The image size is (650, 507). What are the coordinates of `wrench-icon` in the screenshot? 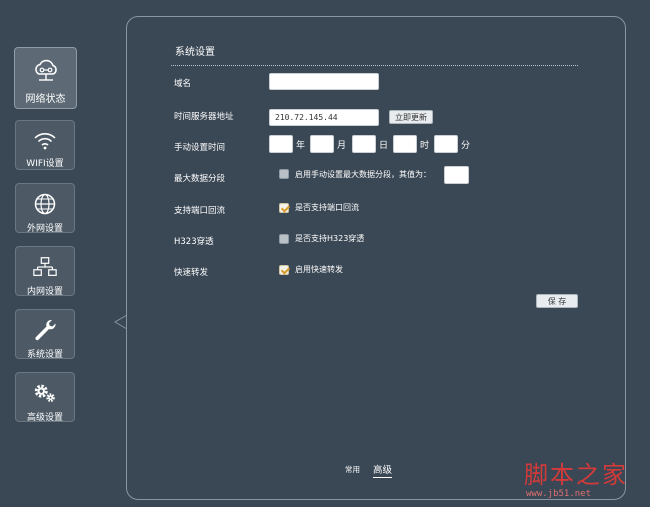 It's located at (45, 330).